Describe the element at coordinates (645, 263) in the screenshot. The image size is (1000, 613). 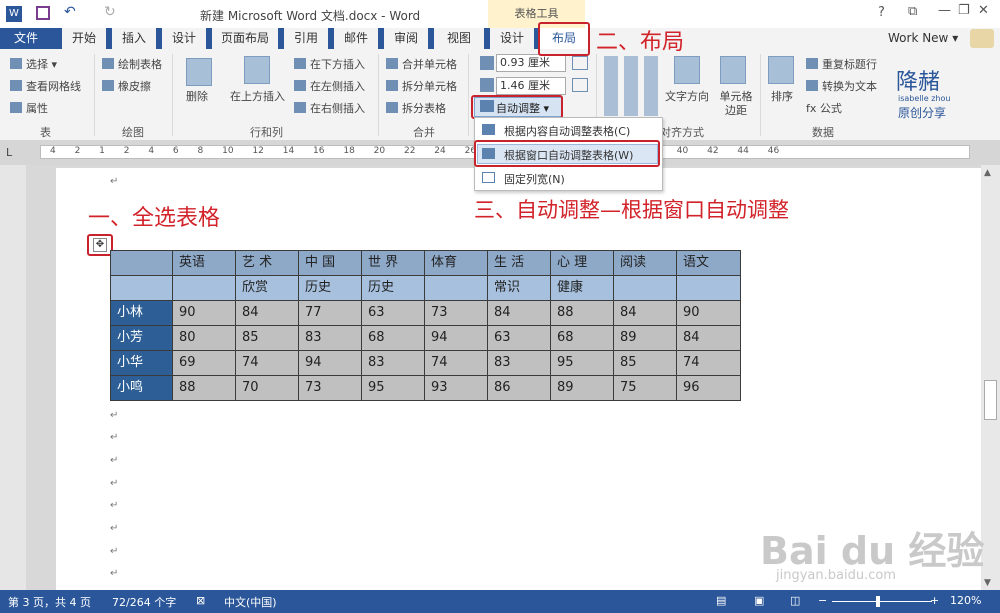
I see `table-cell: 阅读` at that location.